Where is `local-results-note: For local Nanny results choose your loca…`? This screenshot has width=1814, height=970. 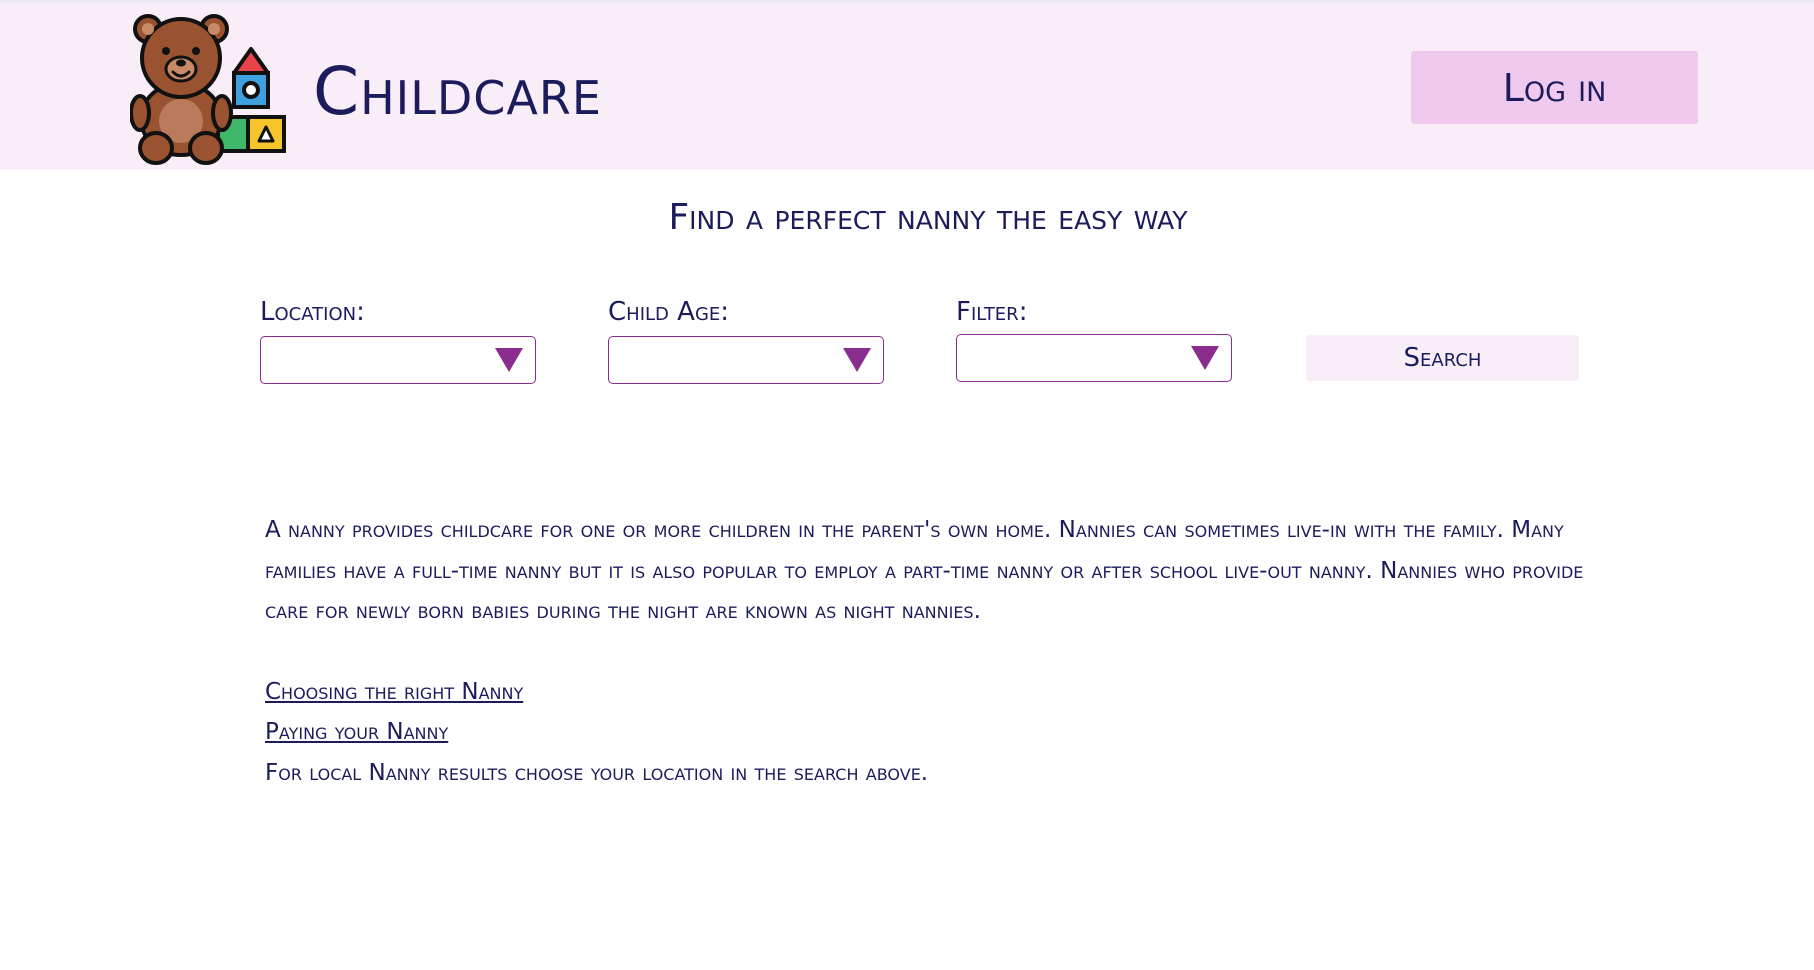 local-results-note: For local Nanny results choose your loca… is located at coordinates (597, 772).